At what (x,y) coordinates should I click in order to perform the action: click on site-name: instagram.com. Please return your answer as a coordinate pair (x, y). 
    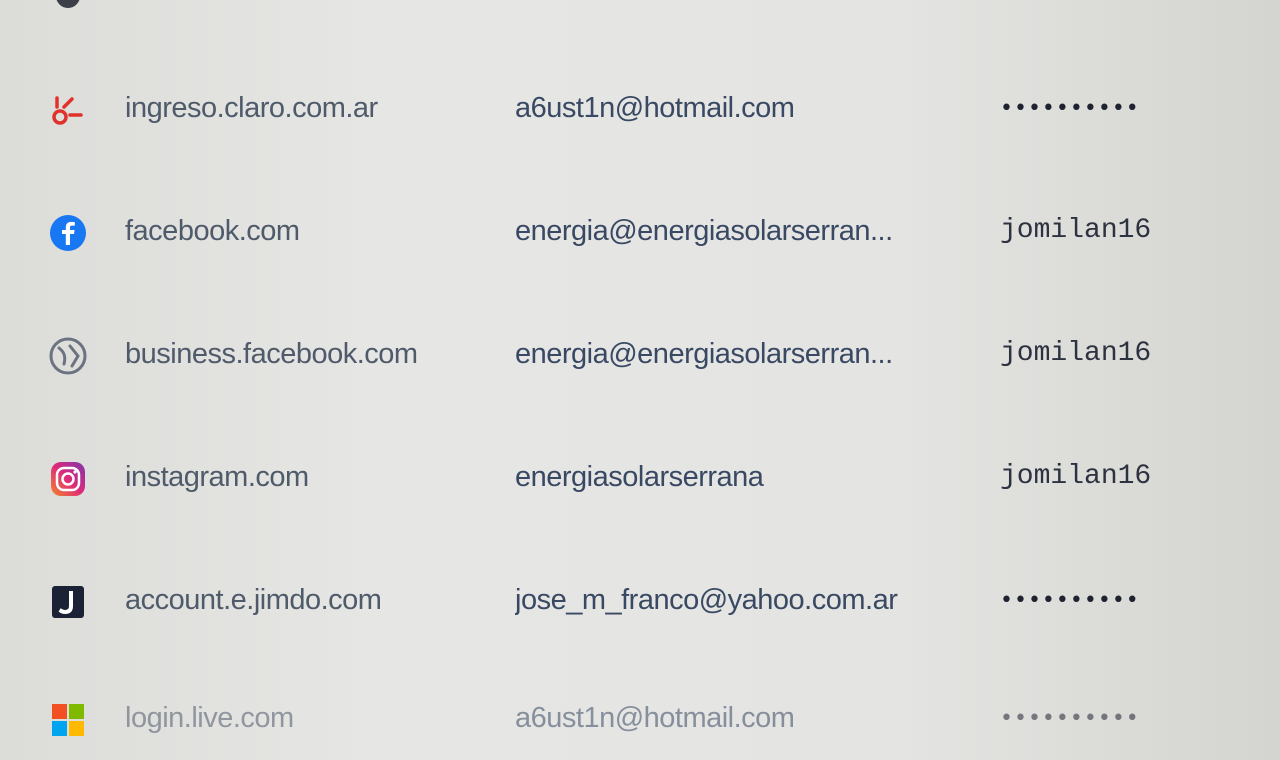
    Looking at the image, I should click on (217, 477).